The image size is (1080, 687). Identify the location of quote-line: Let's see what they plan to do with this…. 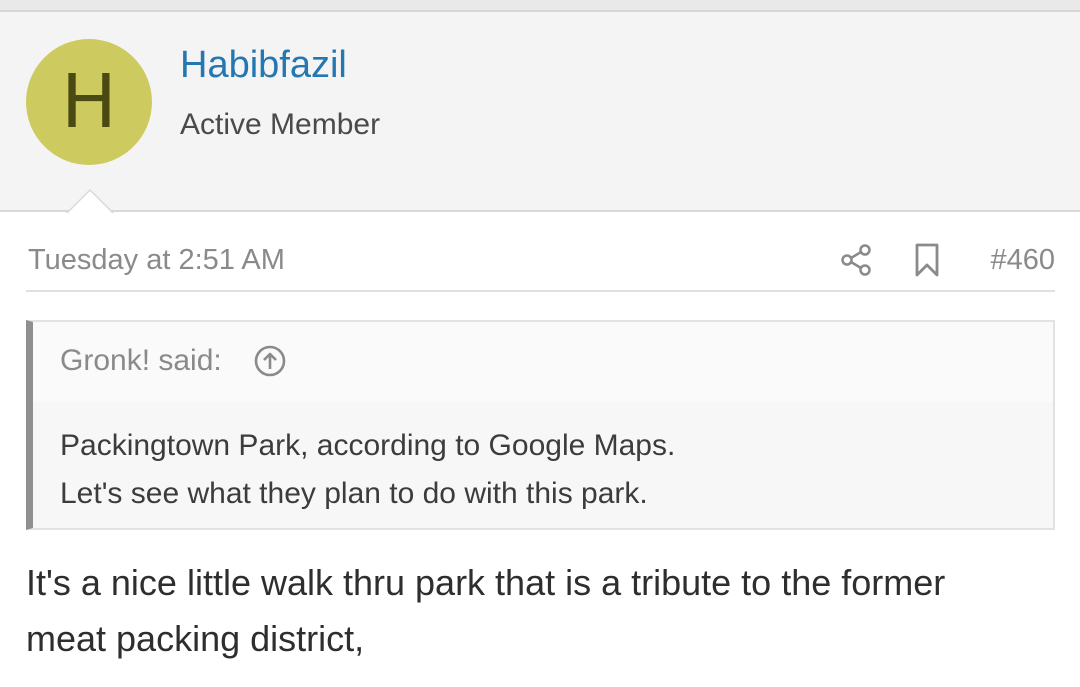
(354, 493).